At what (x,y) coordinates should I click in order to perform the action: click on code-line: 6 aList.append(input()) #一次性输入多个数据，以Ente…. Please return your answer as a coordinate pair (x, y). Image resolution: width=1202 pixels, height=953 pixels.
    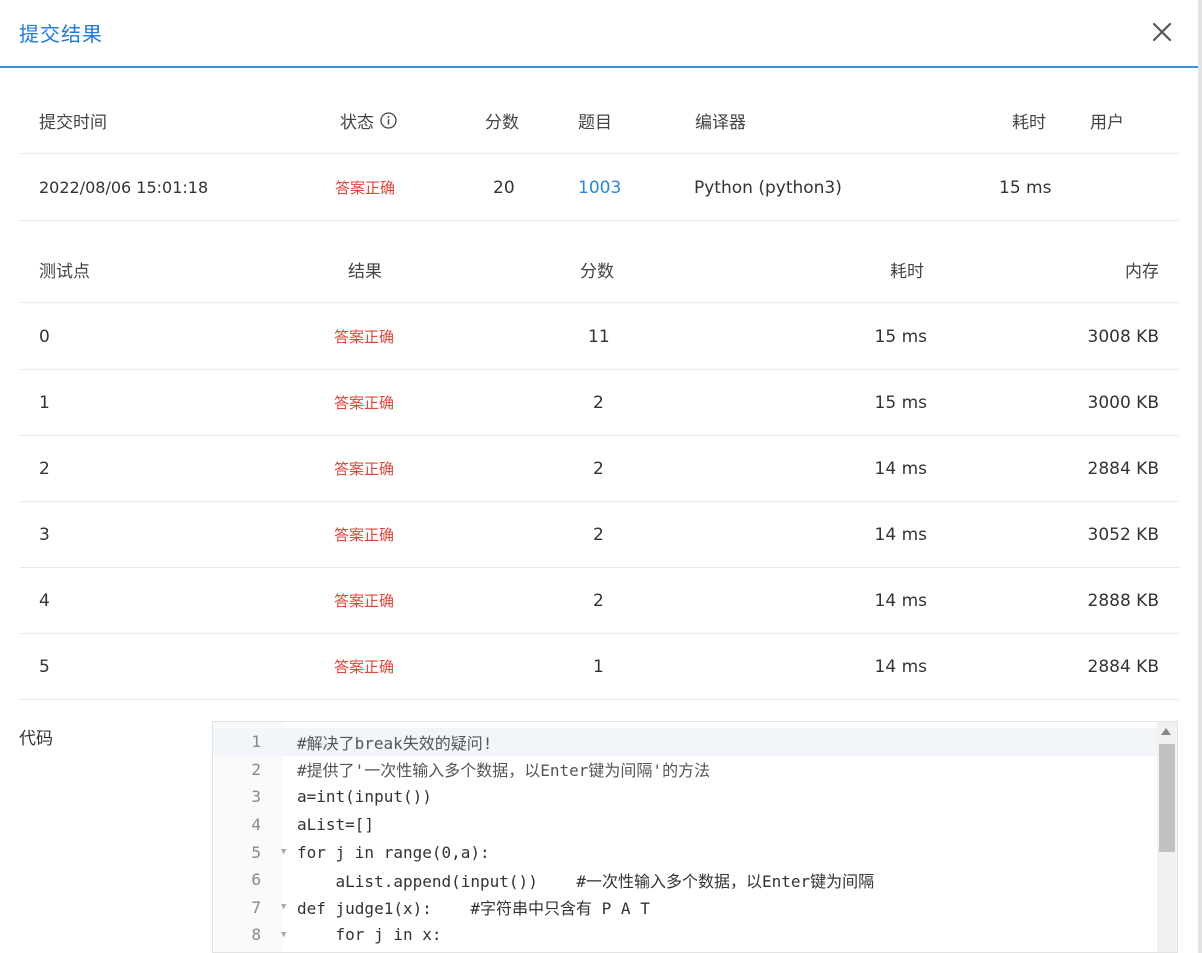
    Looking at the image, I should click on (685, 880).